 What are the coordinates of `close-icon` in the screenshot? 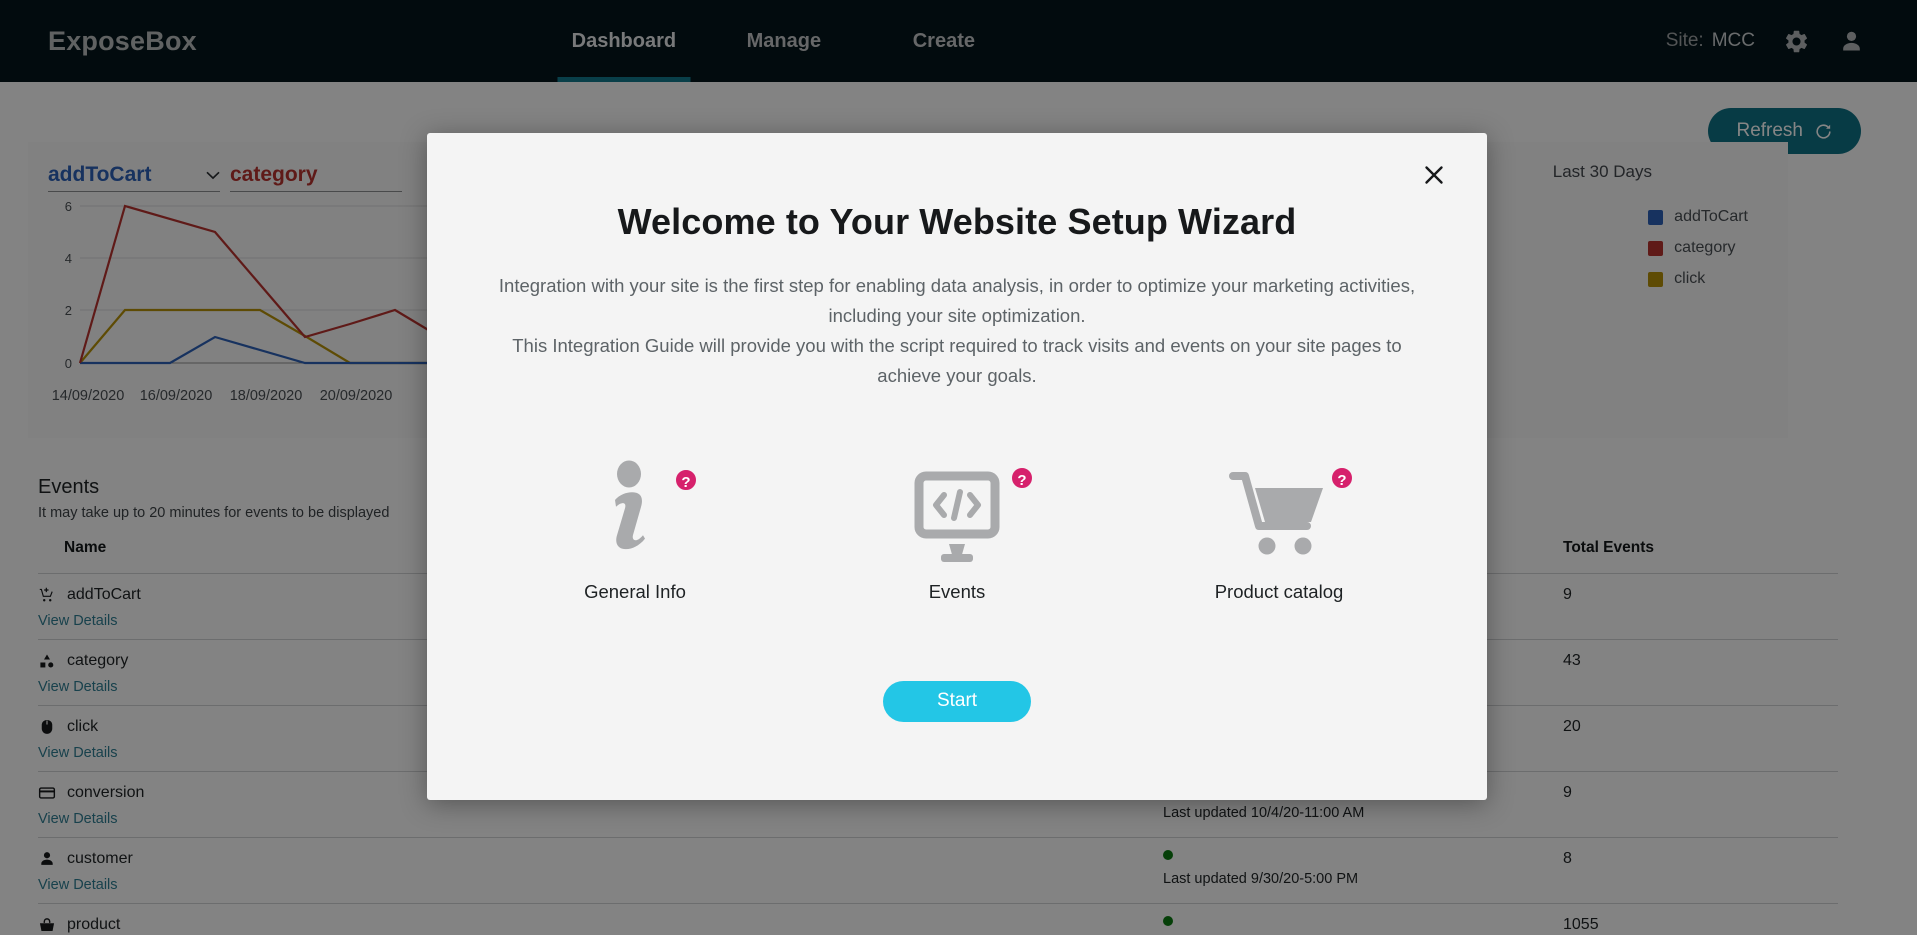 It's located at (1434, 175).